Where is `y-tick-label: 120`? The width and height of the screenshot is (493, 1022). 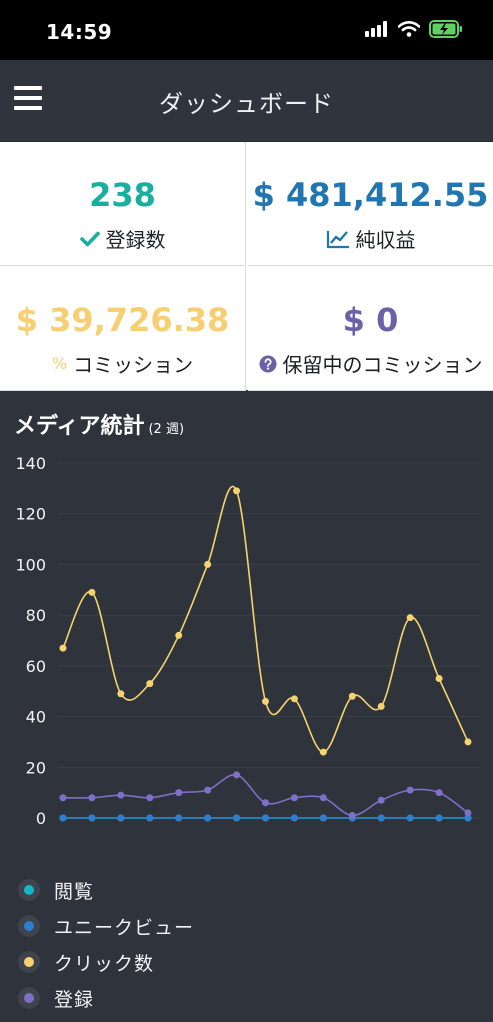 y-tick-label: 120 is located at coordinates (30, 514).